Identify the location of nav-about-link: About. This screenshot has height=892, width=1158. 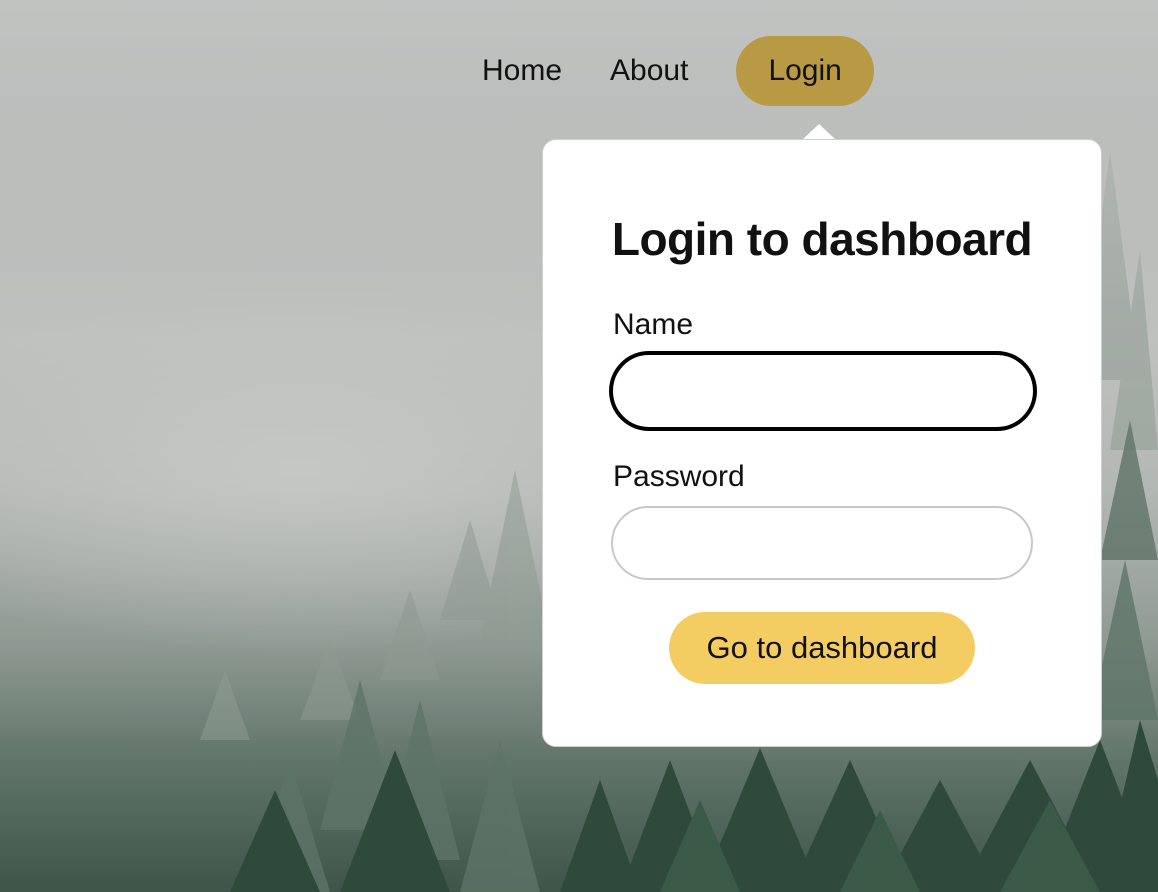
(649, 71).